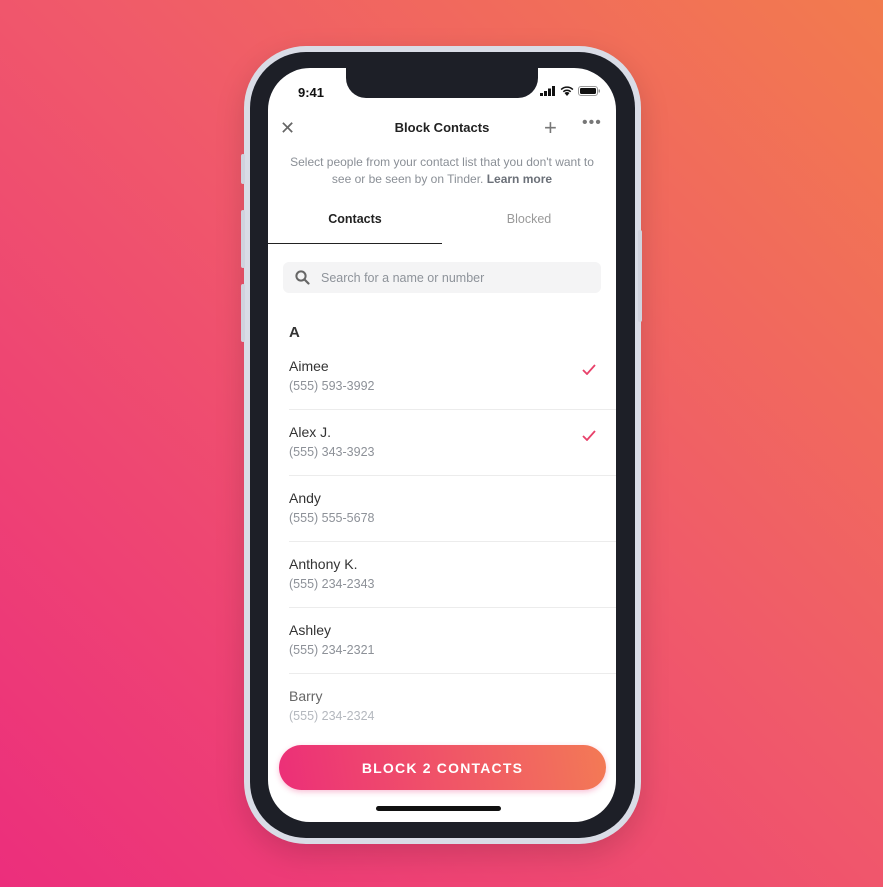 The width and height of the screenshot is (883, 887). I want to click on volume-down-button, so click(243, 313).